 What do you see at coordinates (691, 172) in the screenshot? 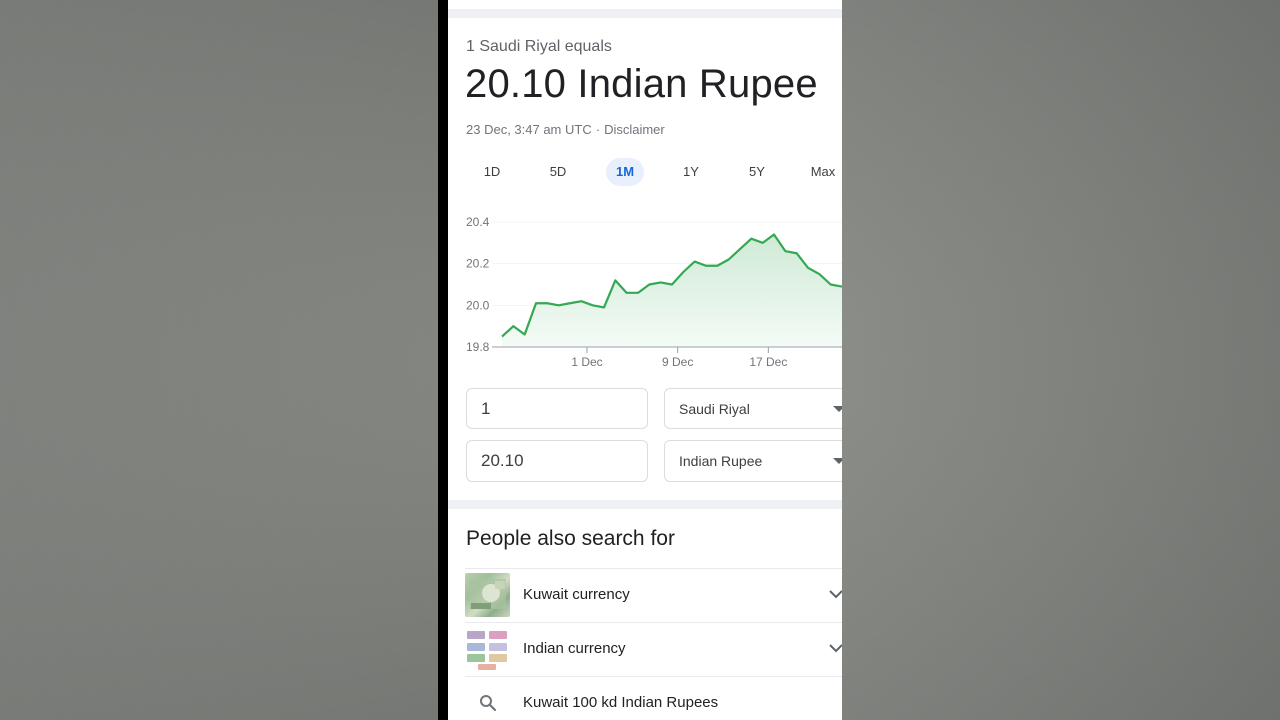
I see `tab-1y: 1Y` at bounding box center [691, 172].